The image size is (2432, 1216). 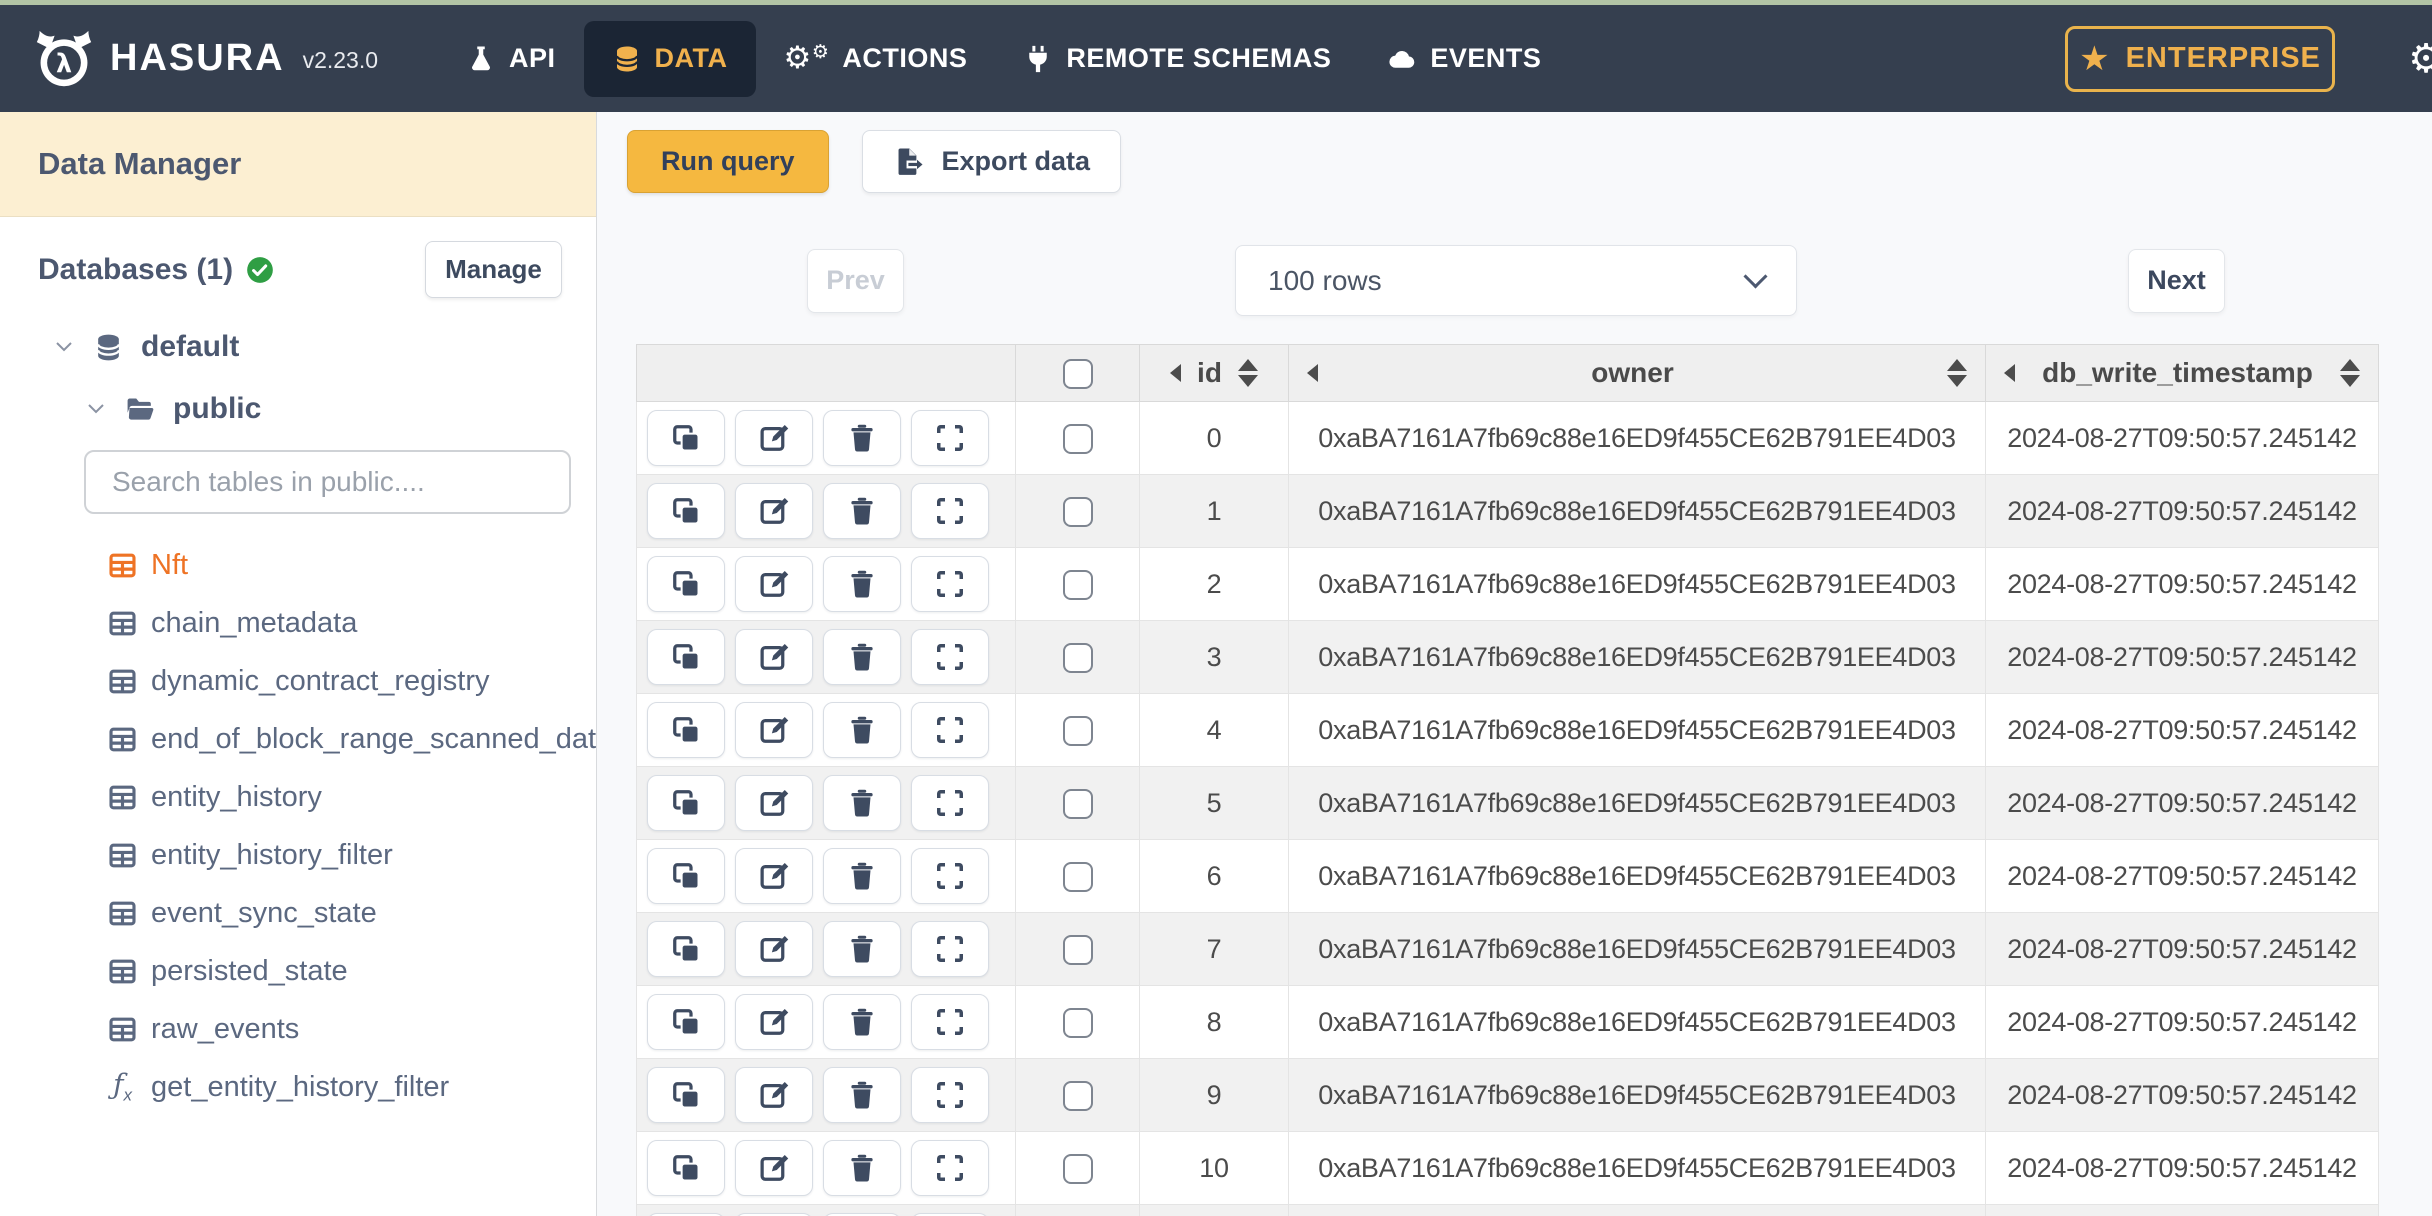 What do you see at coordinates (1464, 59) in the screenshot?
I see `nav-item-events: EVENTS` at bounding box center [1464, 59].